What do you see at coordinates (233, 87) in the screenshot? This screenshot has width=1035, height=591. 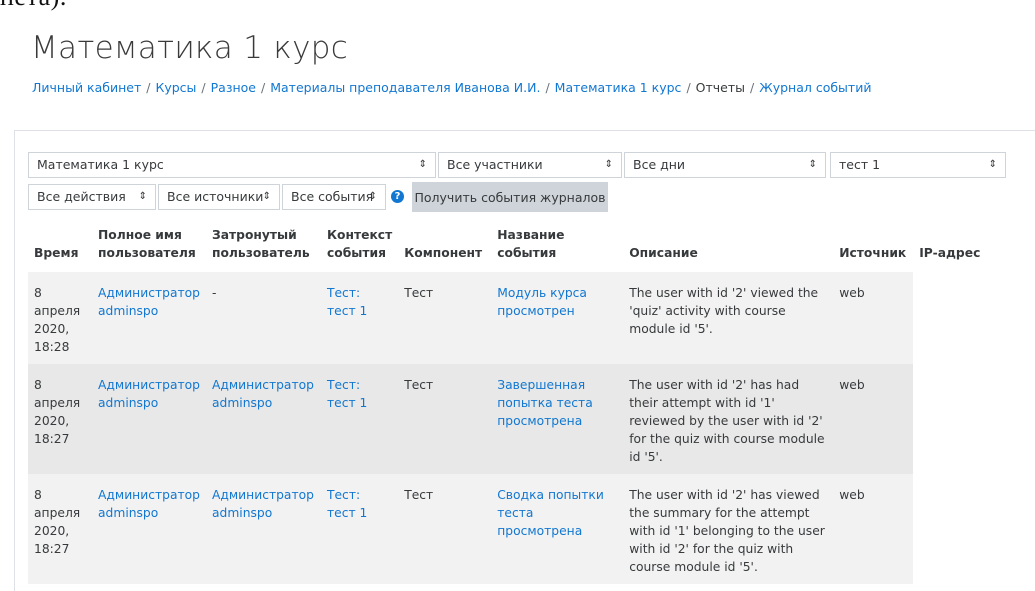 I see `breadcrumb-misc: Разное` at bounding box center [233, 87].